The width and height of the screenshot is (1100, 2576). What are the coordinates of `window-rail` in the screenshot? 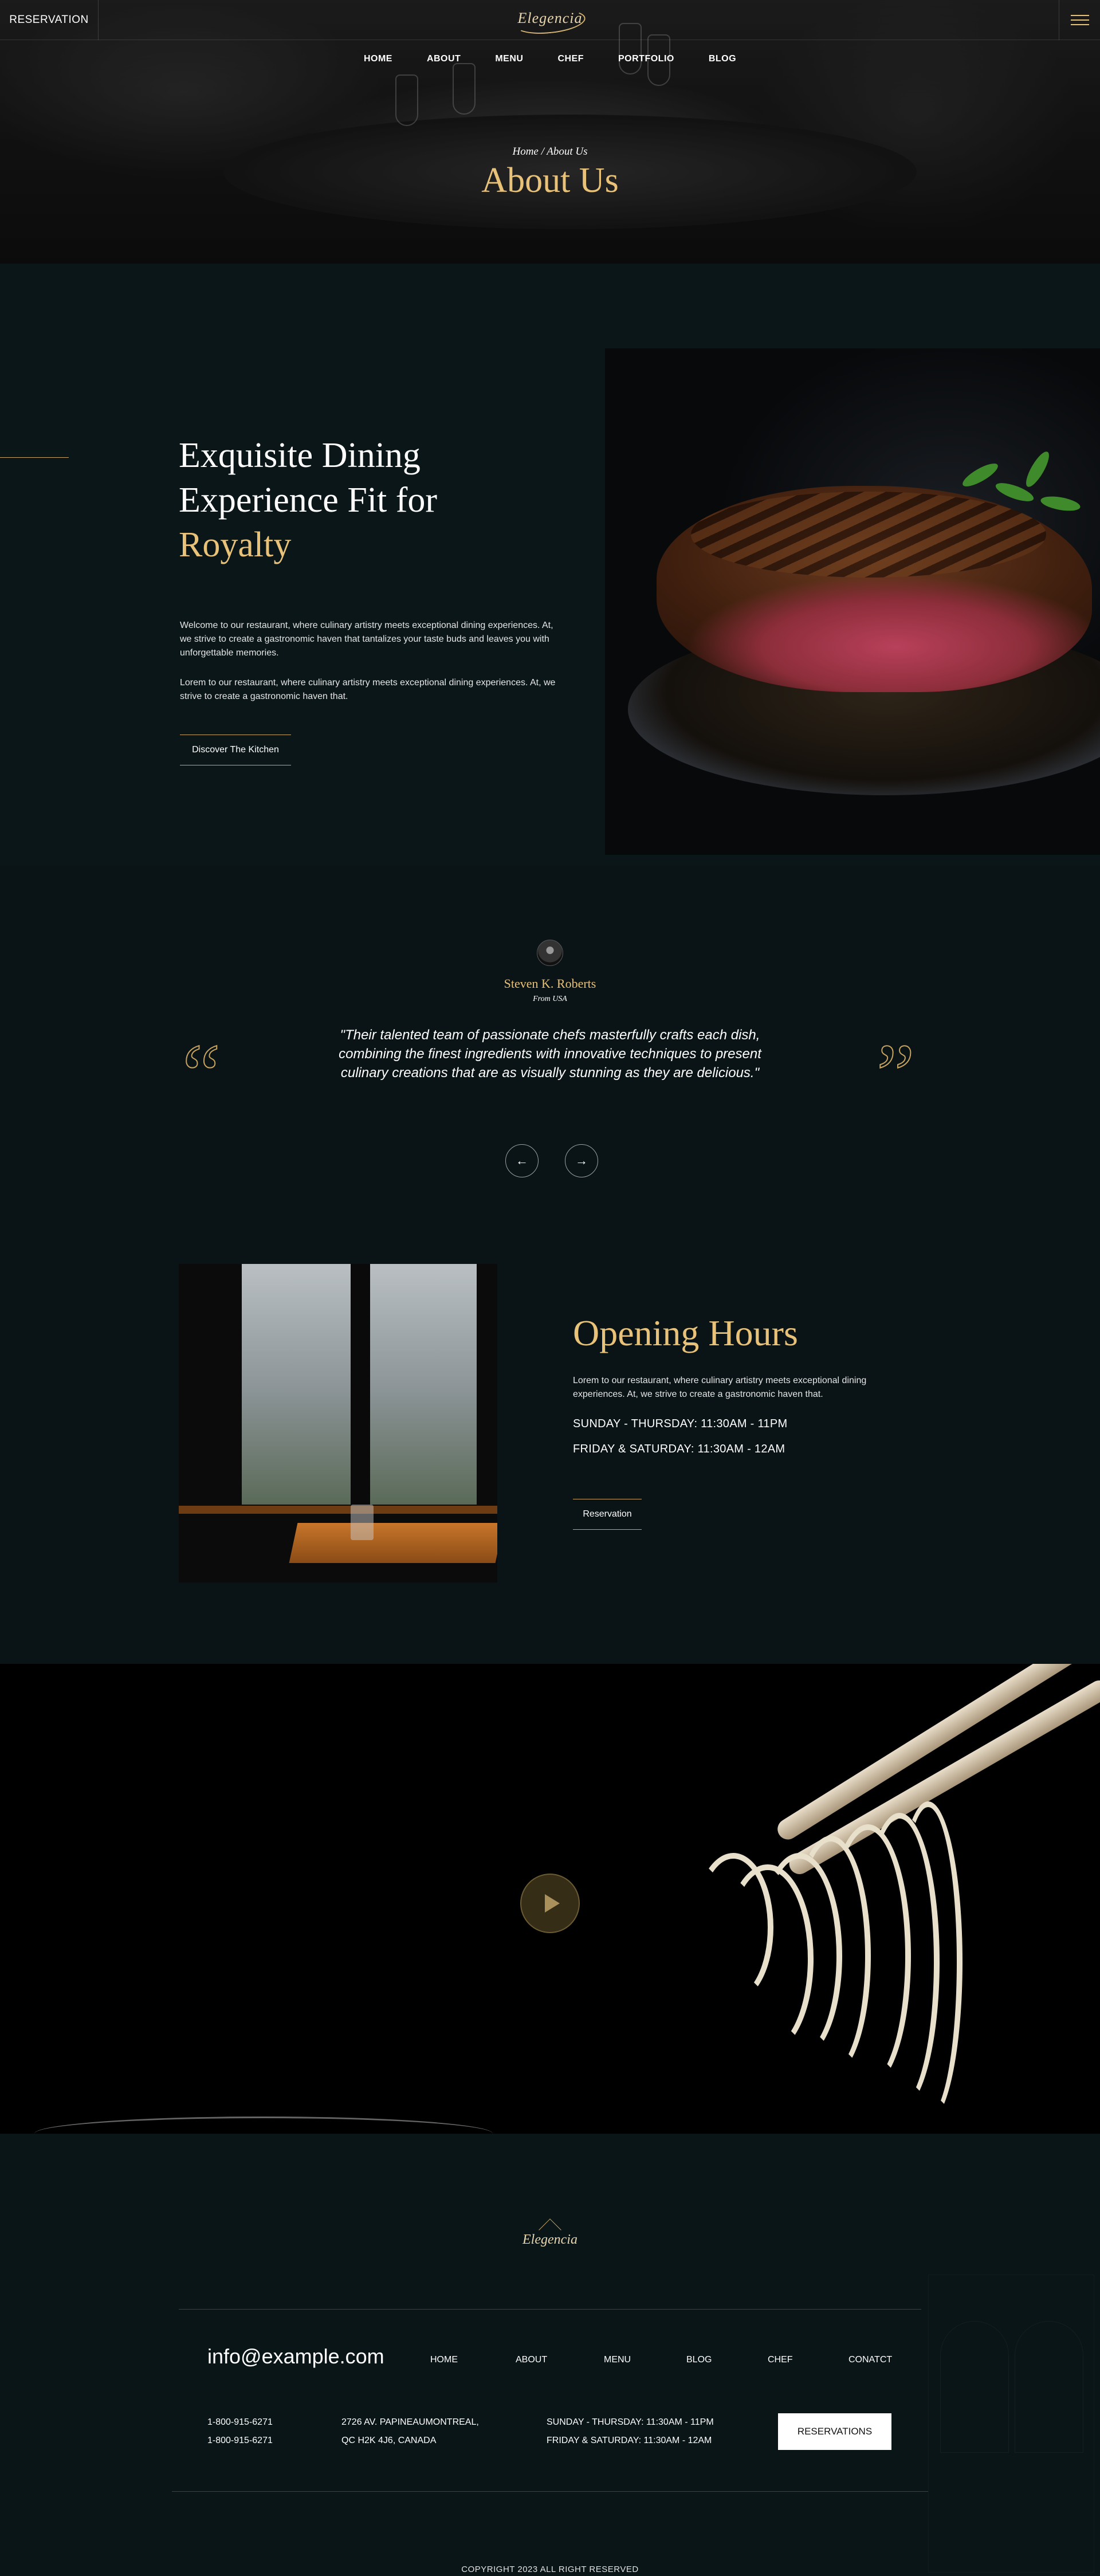 It's located at (338, 1510).